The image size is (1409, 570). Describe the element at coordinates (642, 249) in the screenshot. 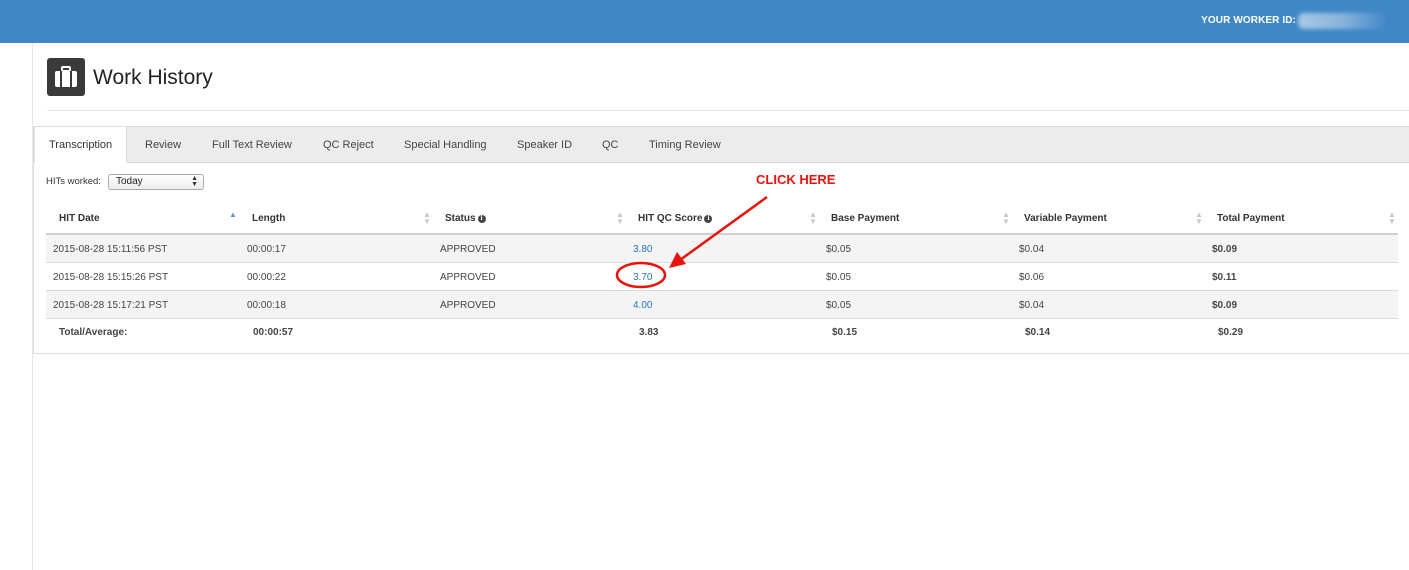

I see `cell-hit-qc-score-link: 3.80` at that location.